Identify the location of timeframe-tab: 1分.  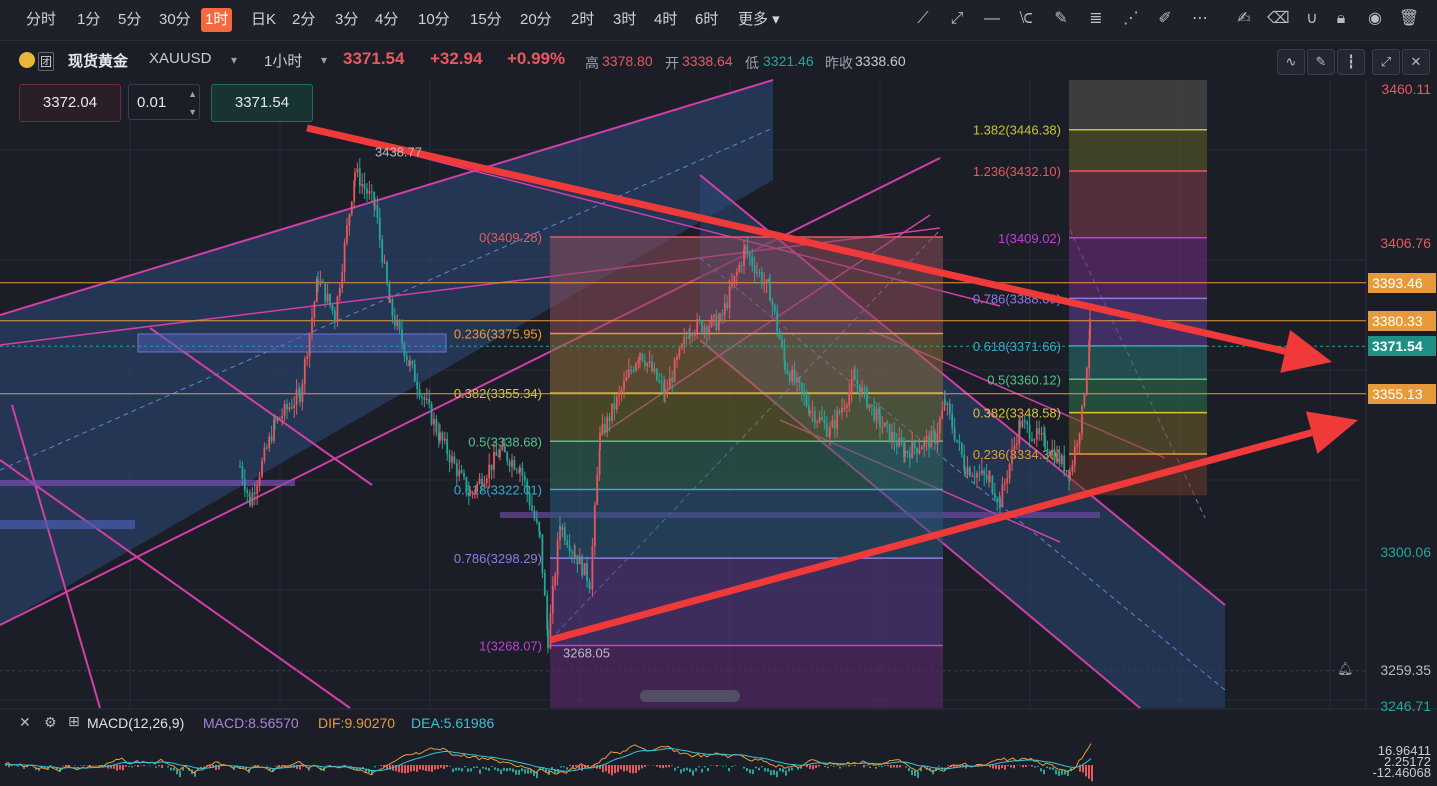
(88, 20).